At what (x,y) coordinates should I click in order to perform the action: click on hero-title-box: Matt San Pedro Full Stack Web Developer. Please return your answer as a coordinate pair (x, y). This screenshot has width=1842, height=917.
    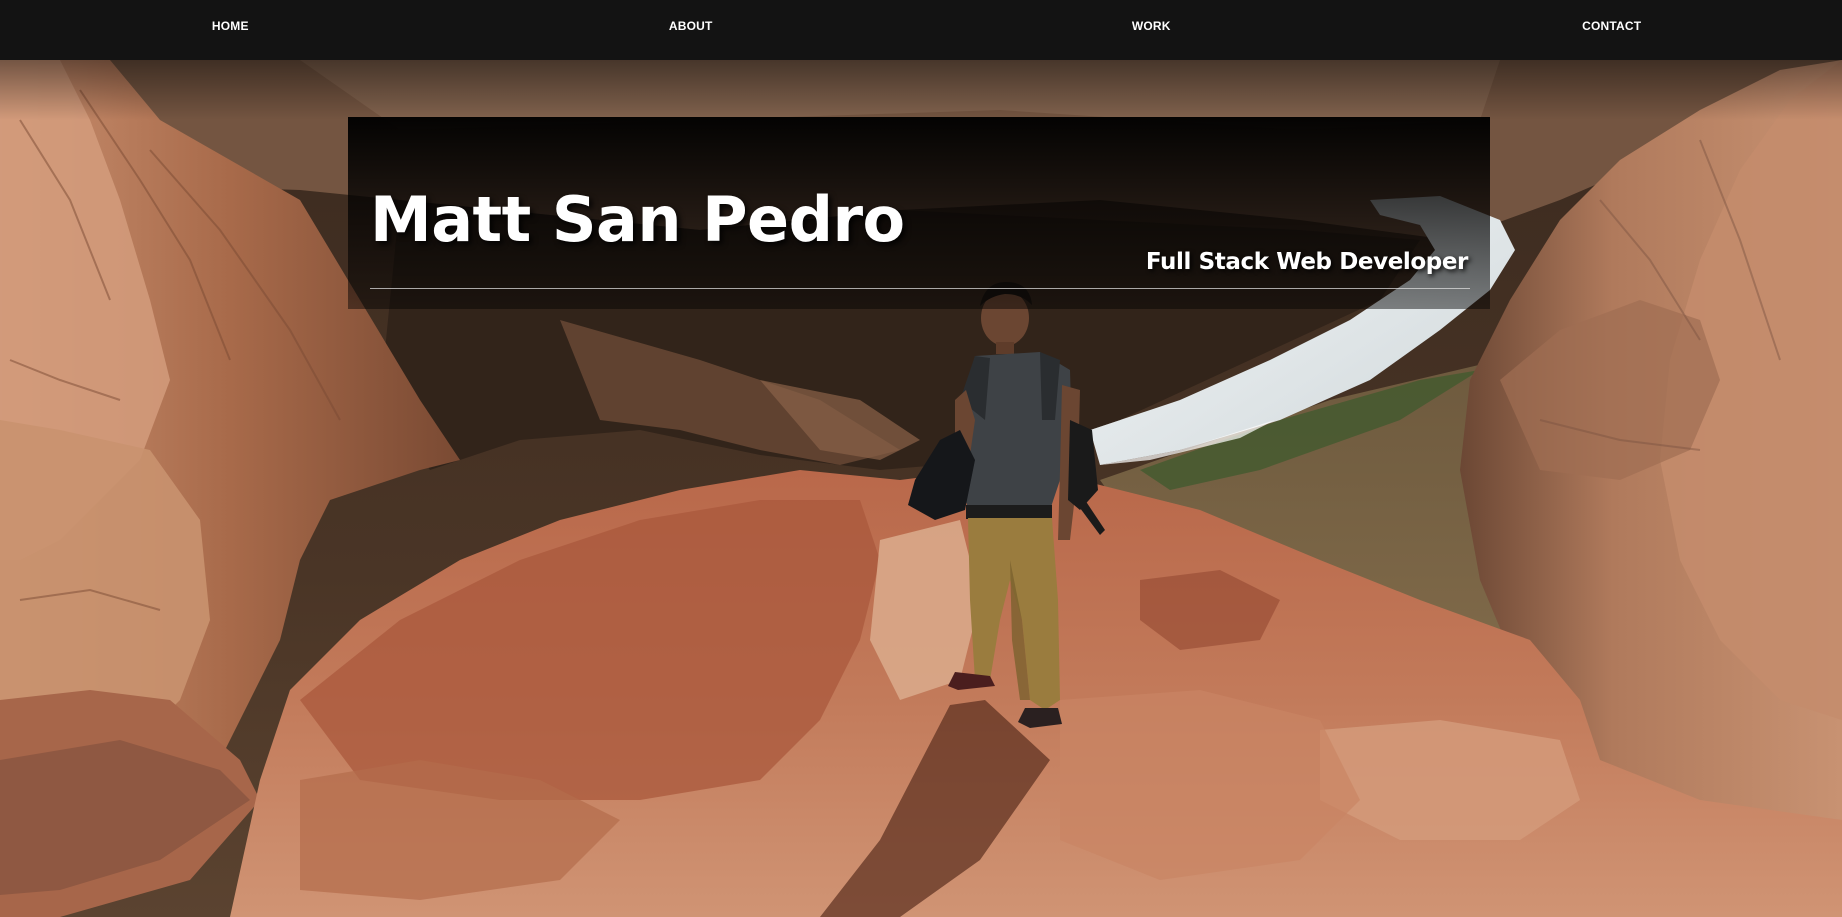
    Looking at the image, I should click on (919, 213).